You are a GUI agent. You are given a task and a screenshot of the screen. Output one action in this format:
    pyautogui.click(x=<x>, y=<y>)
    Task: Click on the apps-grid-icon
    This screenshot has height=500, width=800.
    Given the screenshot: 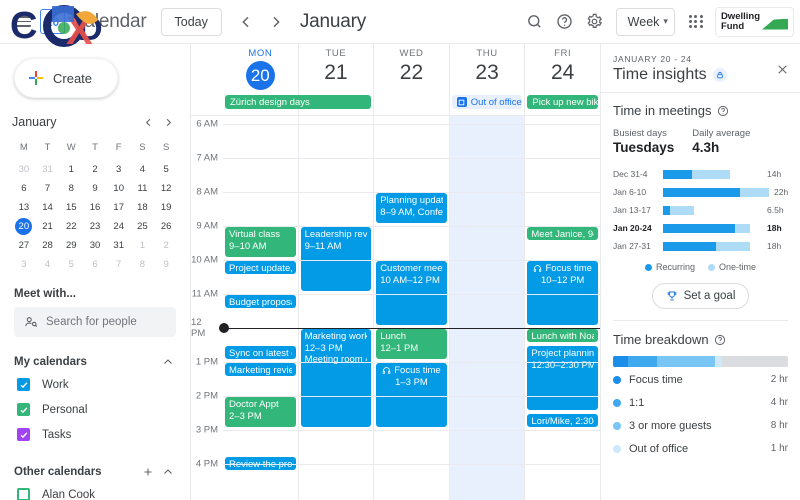 What is the action you would take?
    pyautogui.click(x=696, y=22)
    